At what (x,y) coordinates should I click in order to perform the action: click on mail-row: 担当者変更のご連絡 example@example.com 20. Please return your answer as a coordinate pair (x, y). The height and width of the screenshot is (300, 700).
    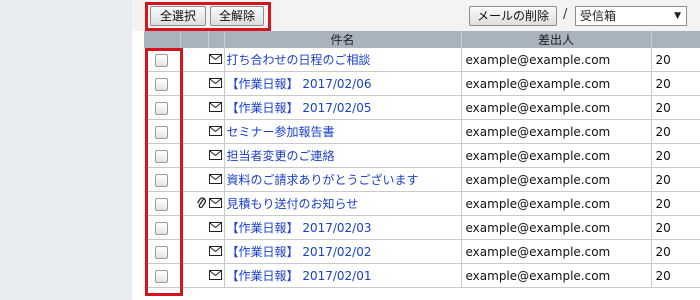
    Looking at the image, I should click on (422, 155).